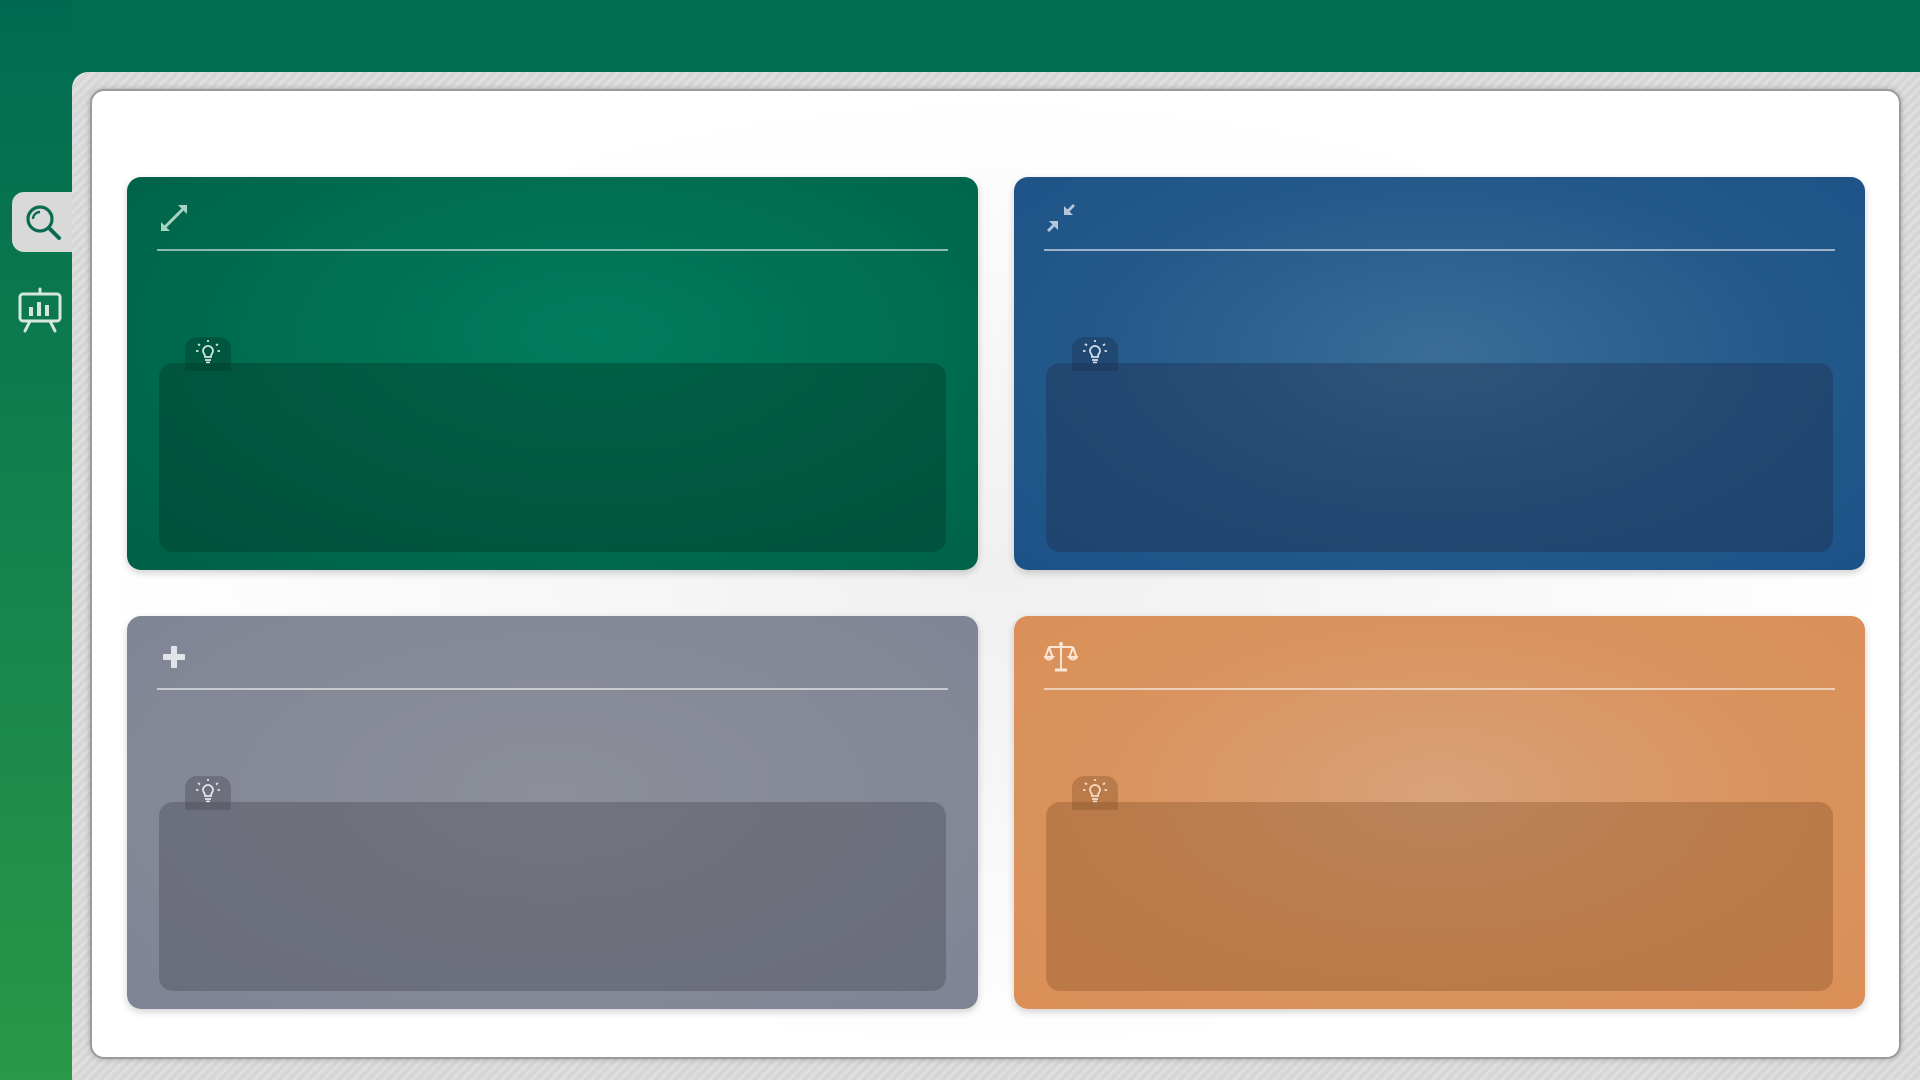  Describe the element at coordinates (1061, 657) in the screenshot. I see `balance-scale-icon` at that location.